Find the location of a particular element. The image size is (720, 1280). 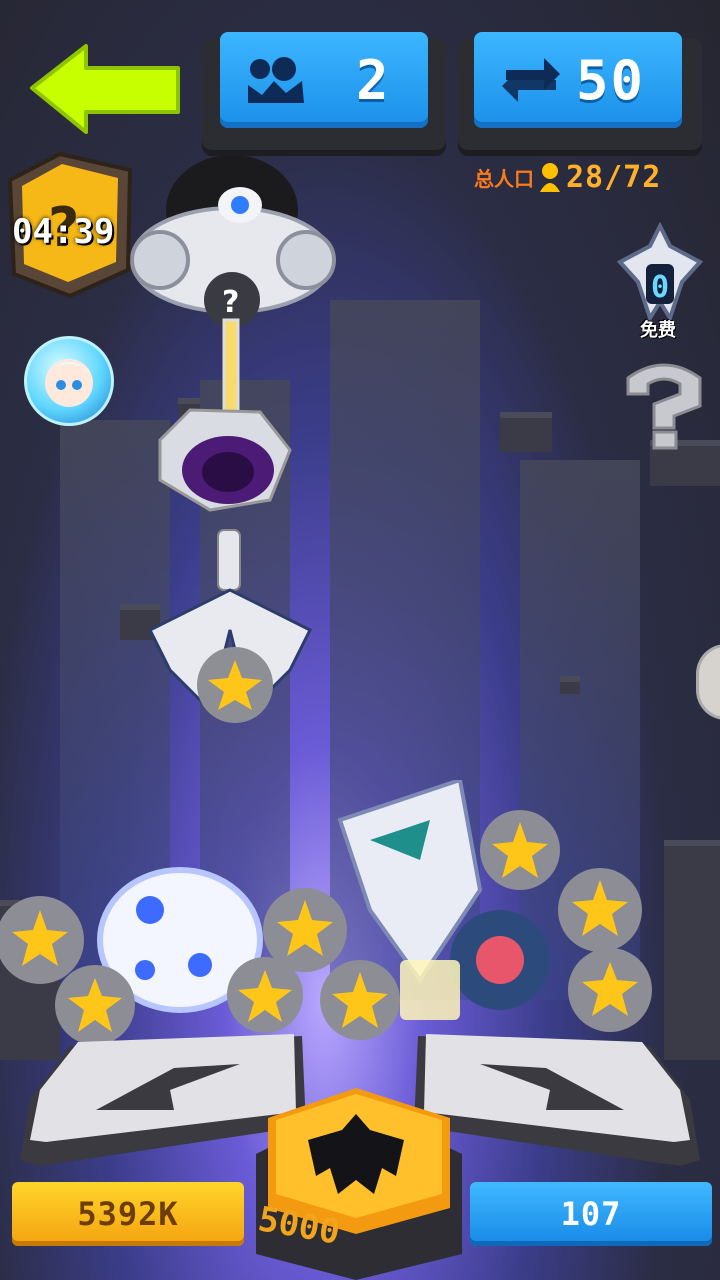

claw-icon is located at coordinates (359, 1184).